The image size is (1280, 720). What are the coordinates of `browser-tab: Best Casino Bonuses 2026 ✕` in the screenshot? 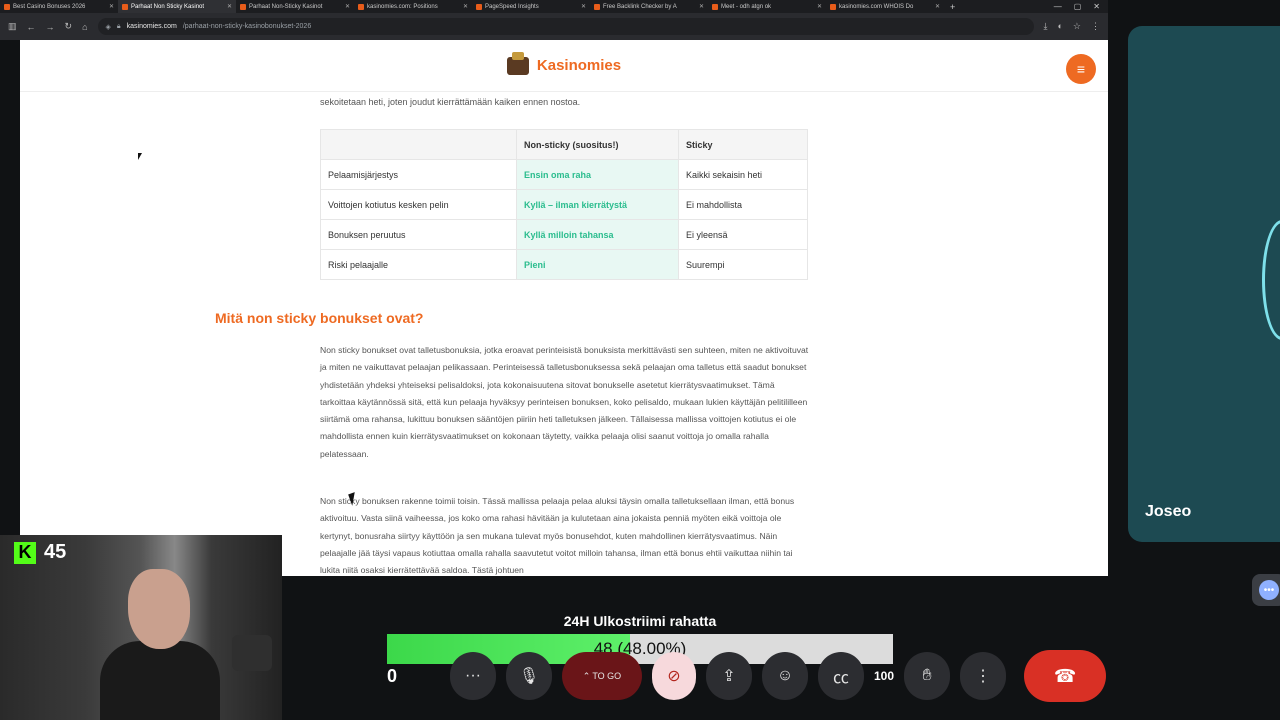 It's located at (59, 6).